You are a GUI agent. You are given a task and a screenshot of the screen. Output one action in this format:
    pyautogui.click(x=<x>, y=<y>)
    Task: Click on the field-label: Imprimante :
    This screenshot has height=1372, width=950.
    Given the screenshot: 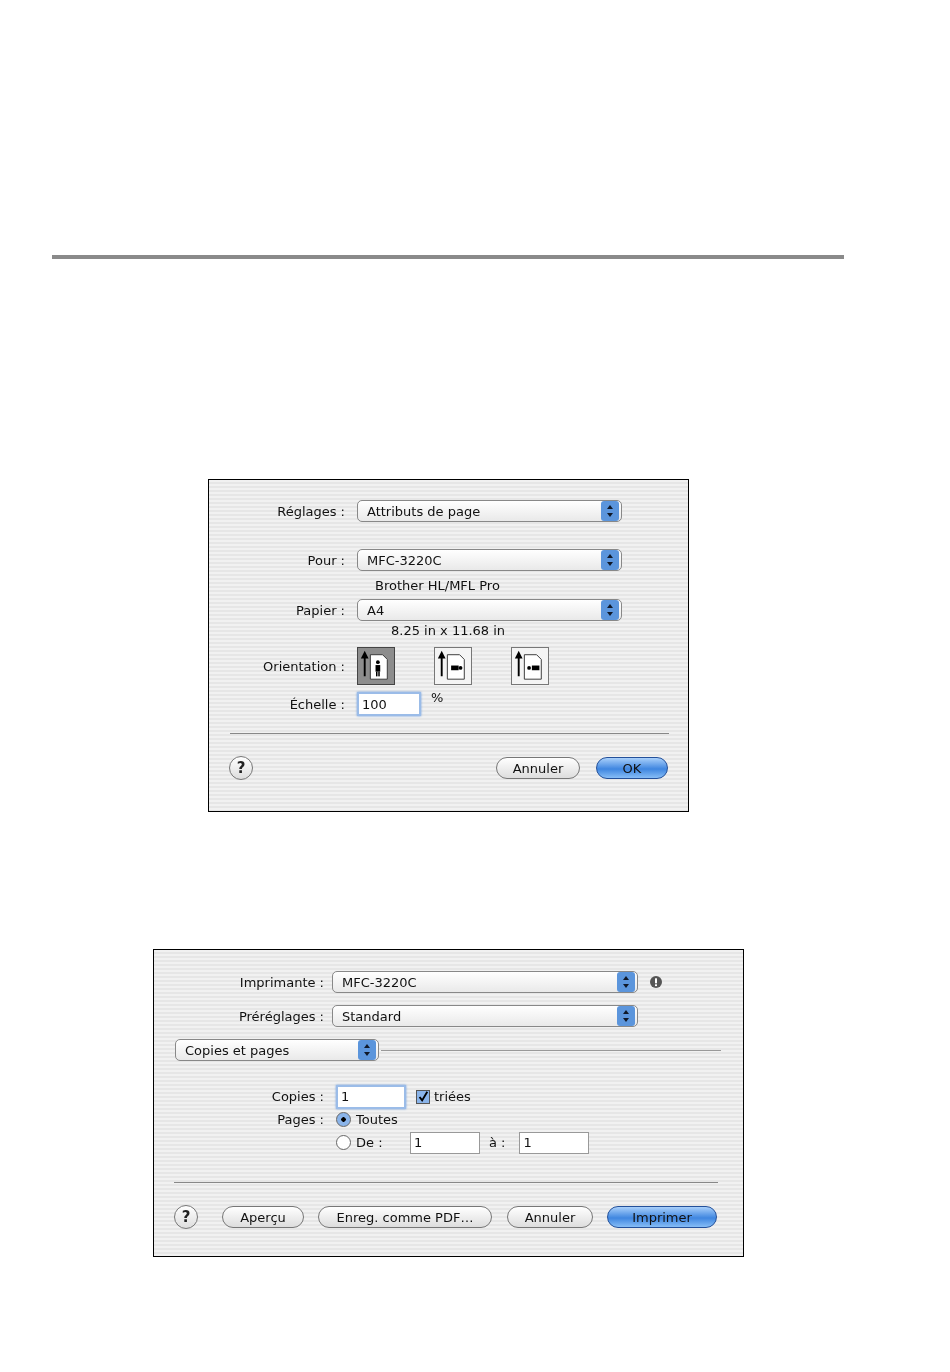 What is the action you would take?
    pyautogui.click(x=281, y=982)
    